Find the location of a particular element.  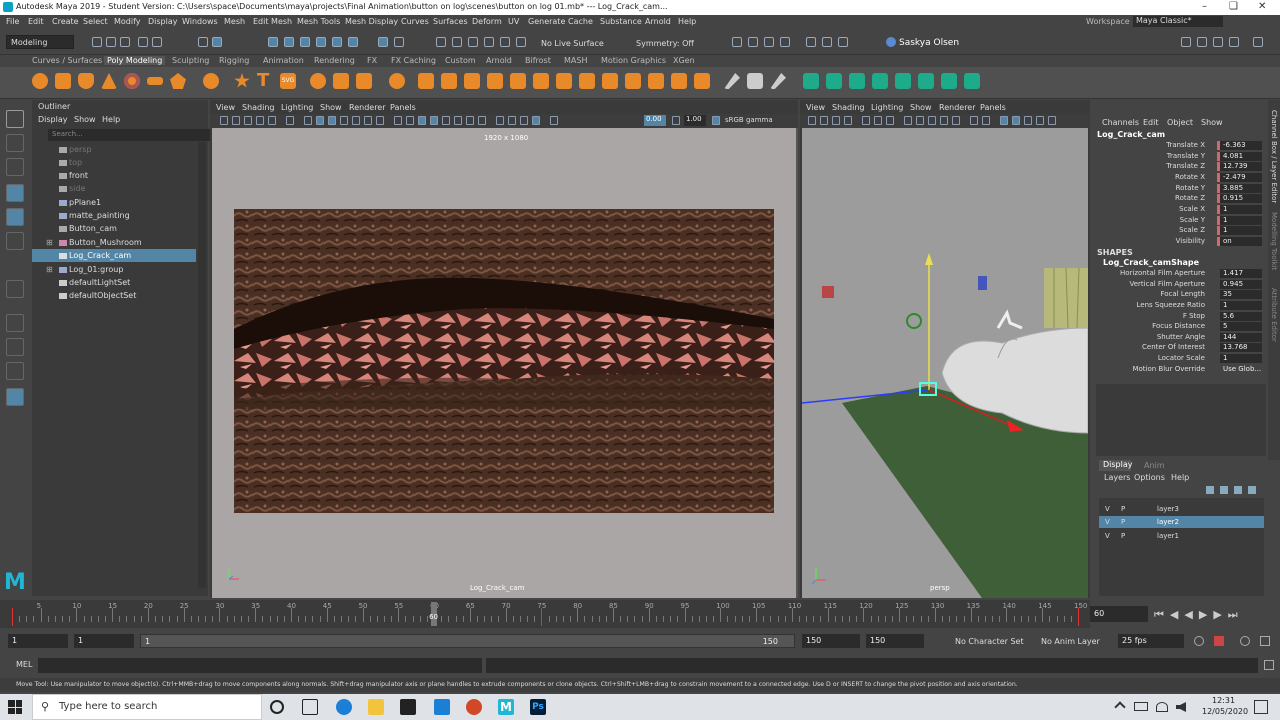

command-input is located at coordinates (260, 665).